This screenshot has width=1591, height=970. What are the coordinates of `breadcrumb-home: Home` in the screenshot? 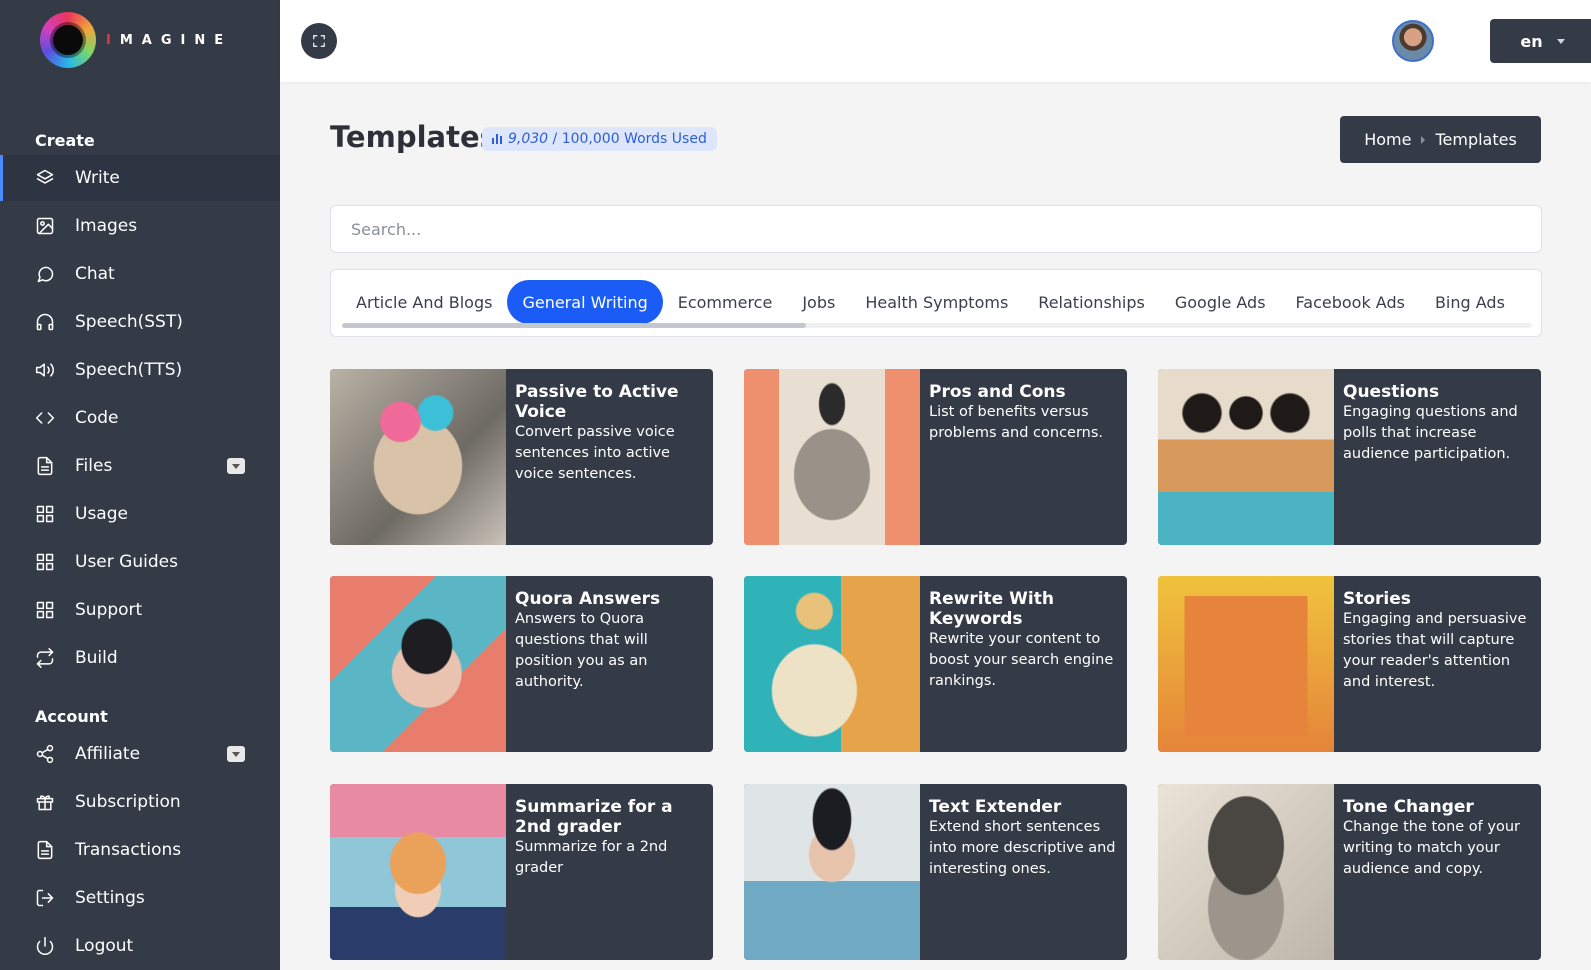 It's located at (1387, 139).